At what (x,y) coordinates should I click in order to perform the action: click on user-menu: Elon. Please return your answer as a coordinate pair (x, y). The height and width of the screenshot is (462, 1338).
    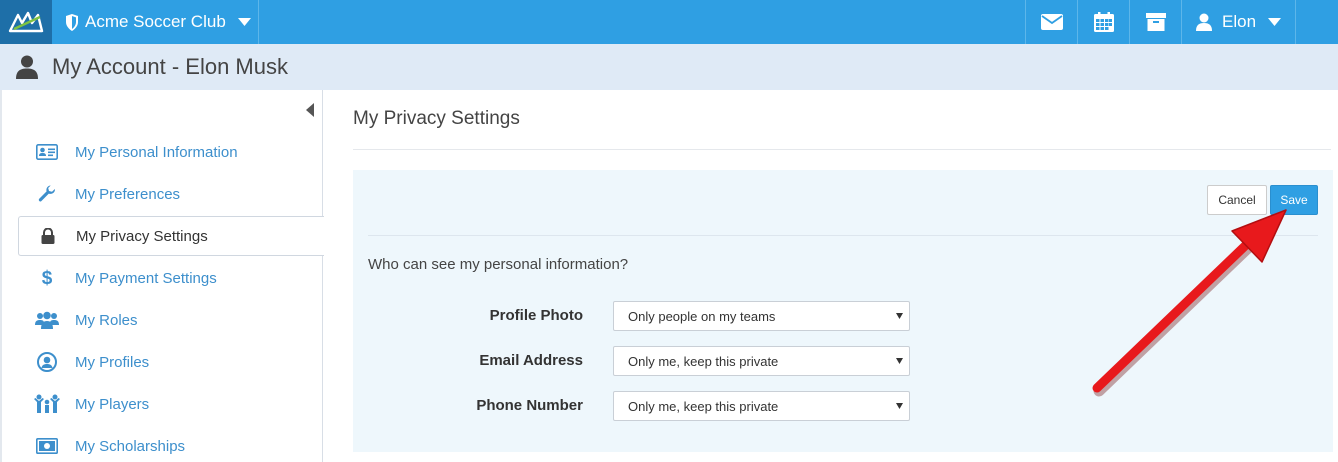
    Looking at the image, I should click on (1238, 22).